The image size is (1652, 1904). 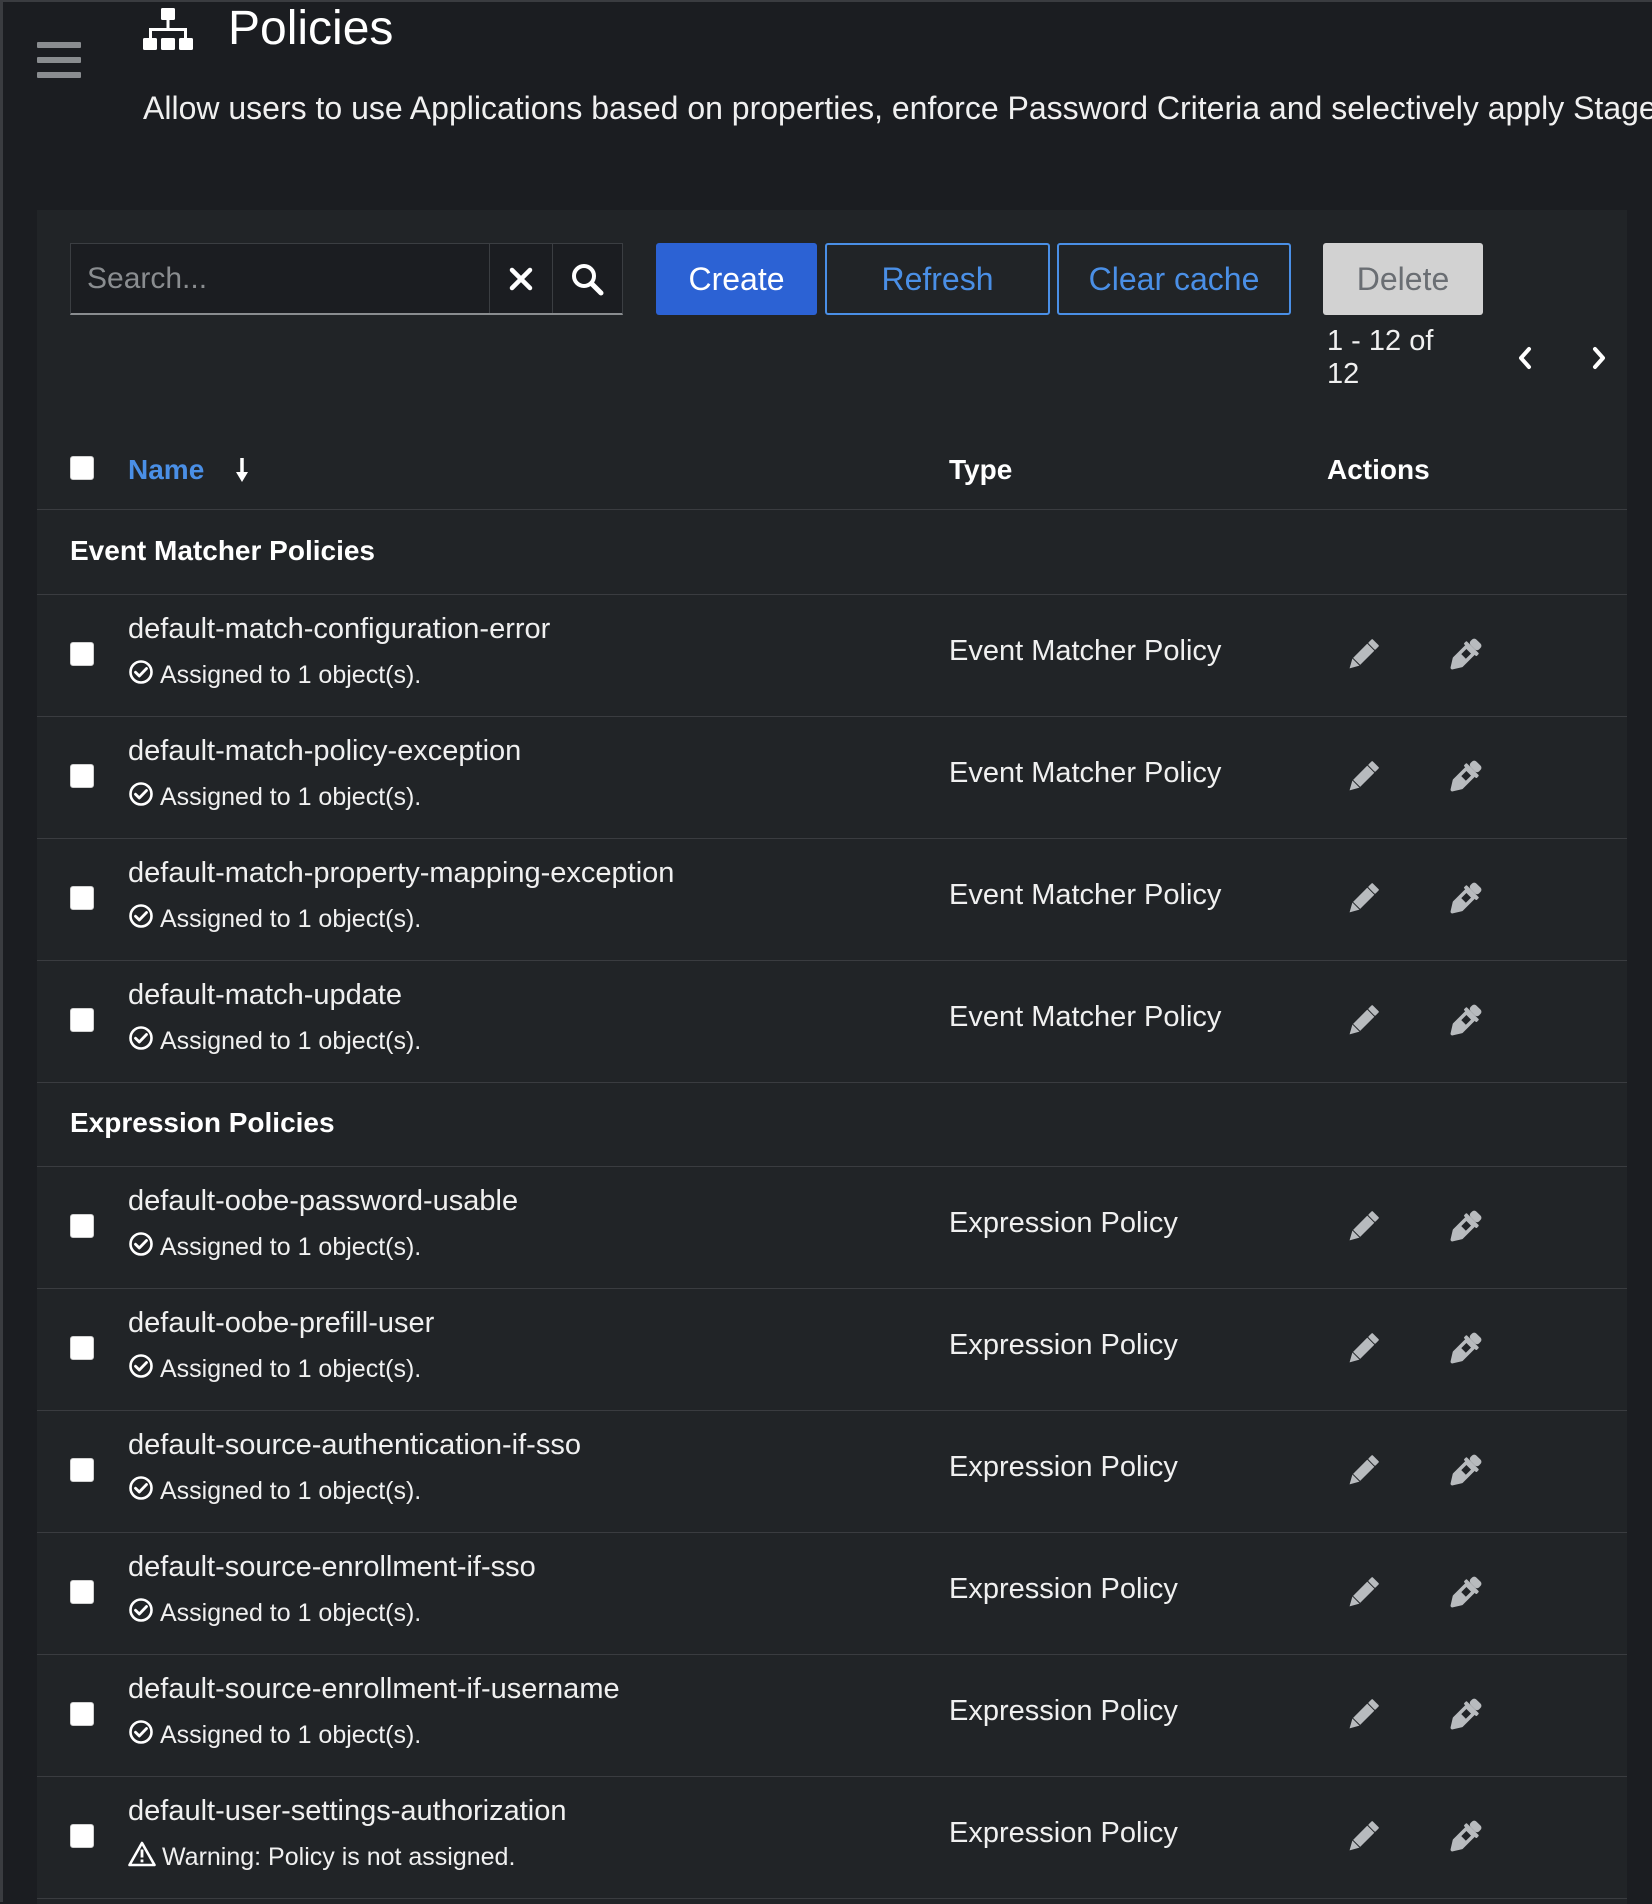 I want to click on policy-name: default-match-policy-exception, so click(x=324, y=751).